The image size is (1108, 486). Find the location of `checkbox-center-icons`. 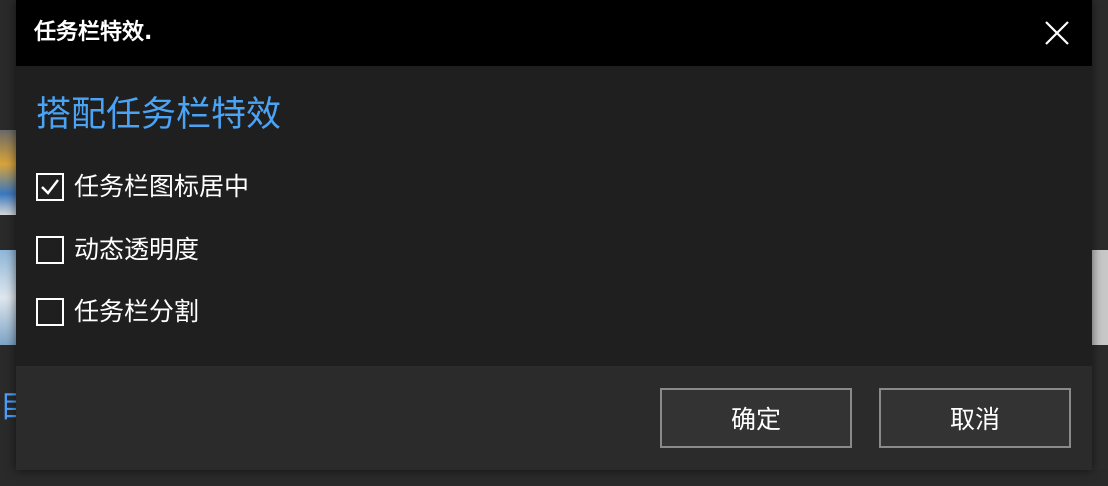

checkbox-center-icons is located at coordinates (50, 187).